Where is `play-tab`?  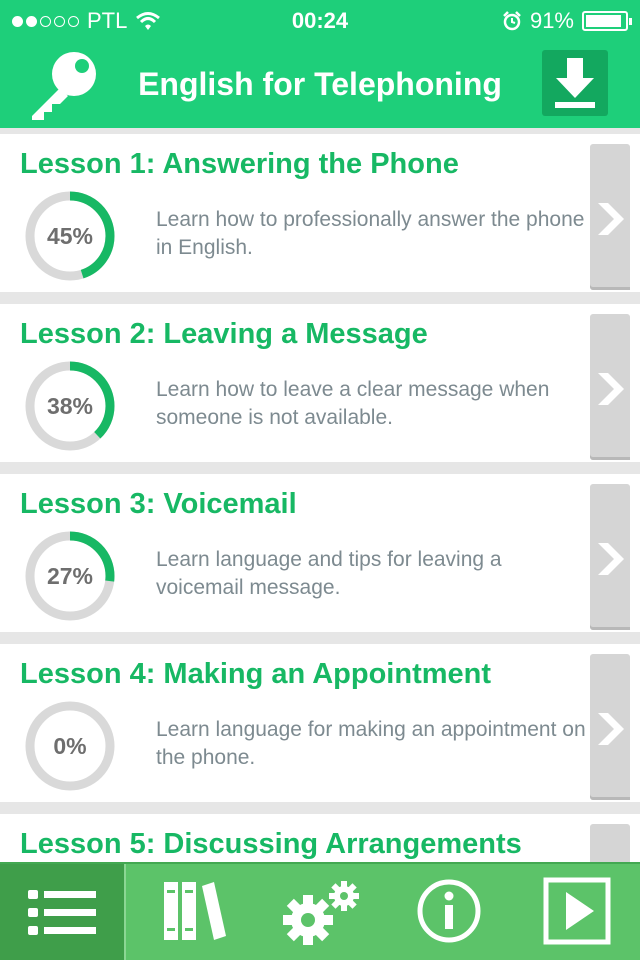 play-tab is located at coordinates (576, 912).